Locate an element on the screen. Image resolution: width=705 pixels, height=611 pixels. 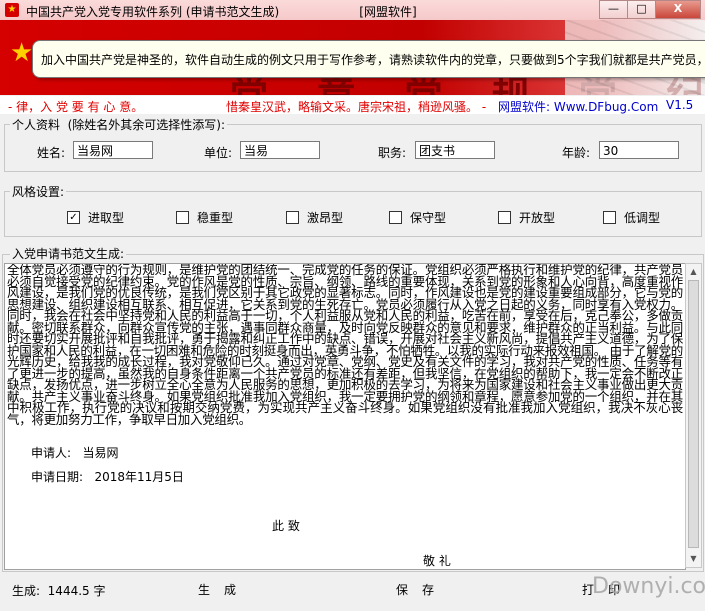
salutation-cizhi: 此 致 is located at coordinates (286, 526).